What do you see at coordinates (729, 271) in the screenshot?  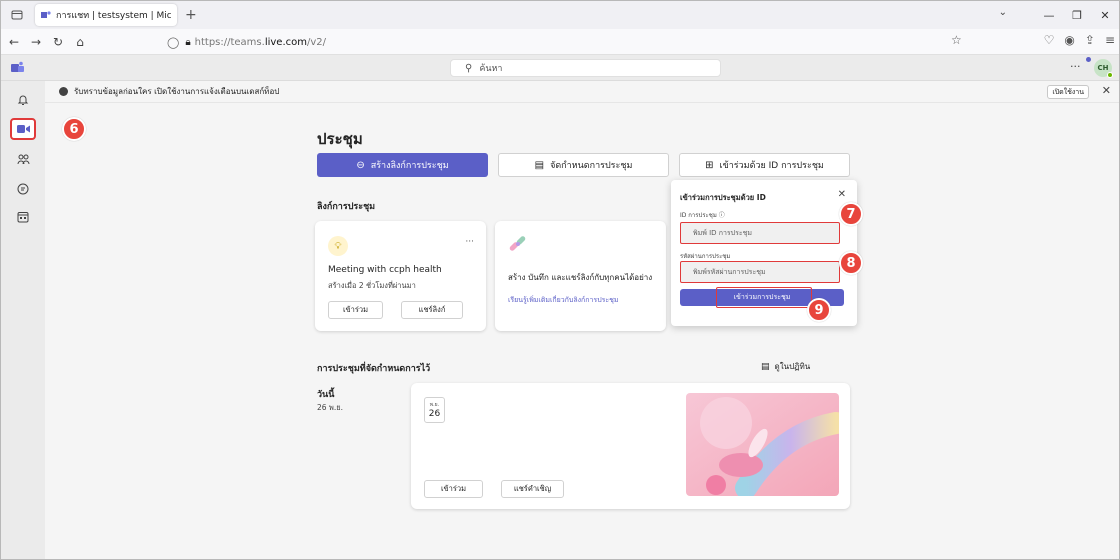 I see `passcode-placeholder: พิมพ์รหัสผ่านการประชุม` at bounding box center [729, 271].